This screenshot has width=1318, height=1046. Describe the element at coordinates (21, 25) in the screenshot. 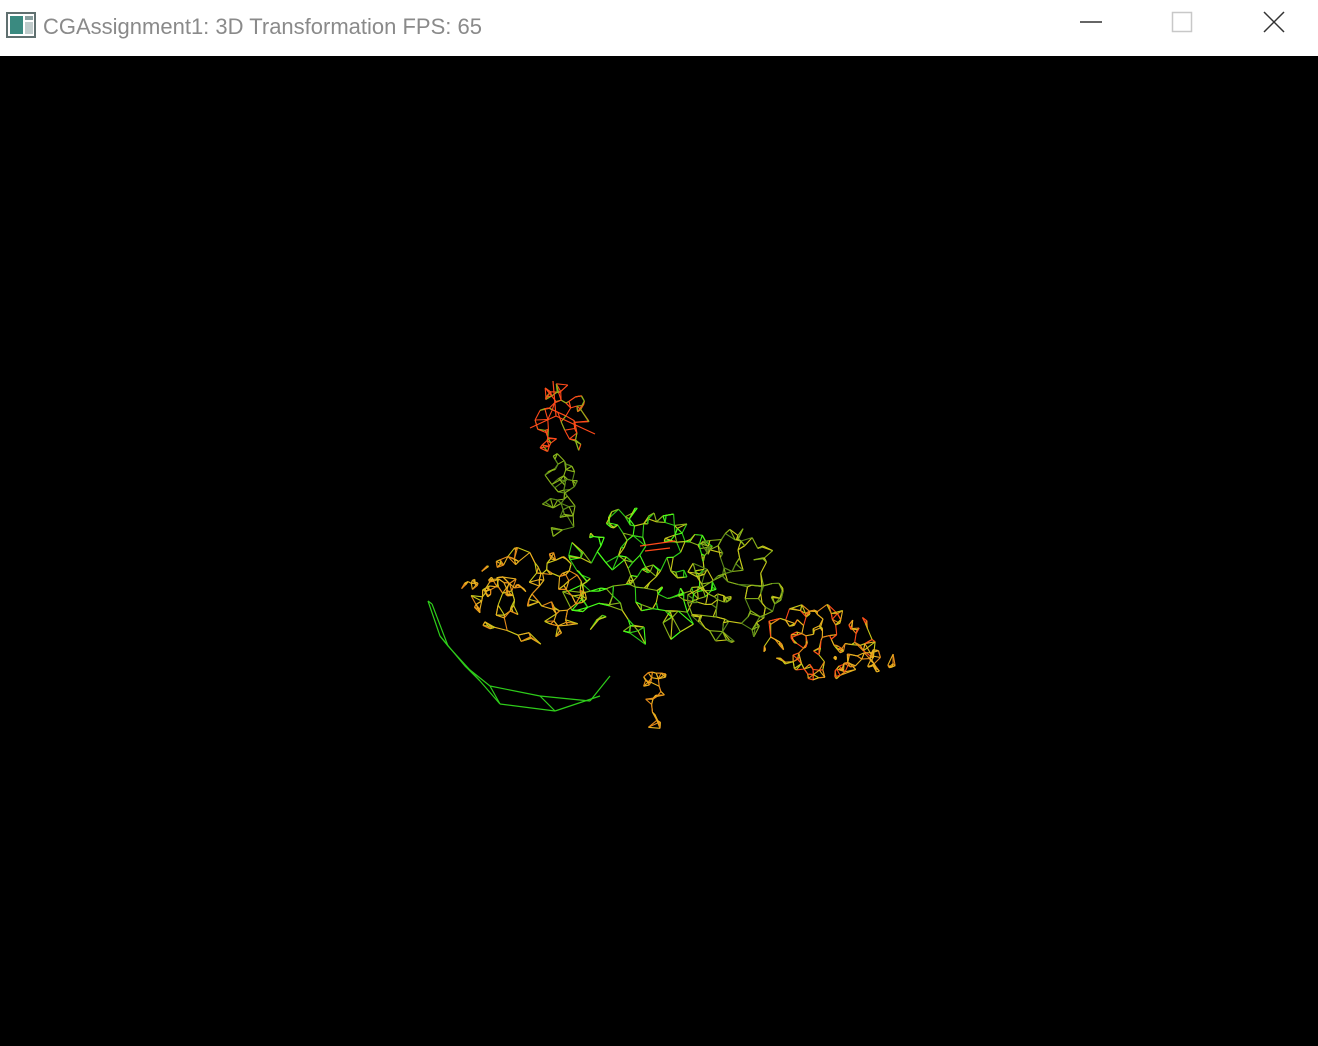

I see `app-icon` at that location.